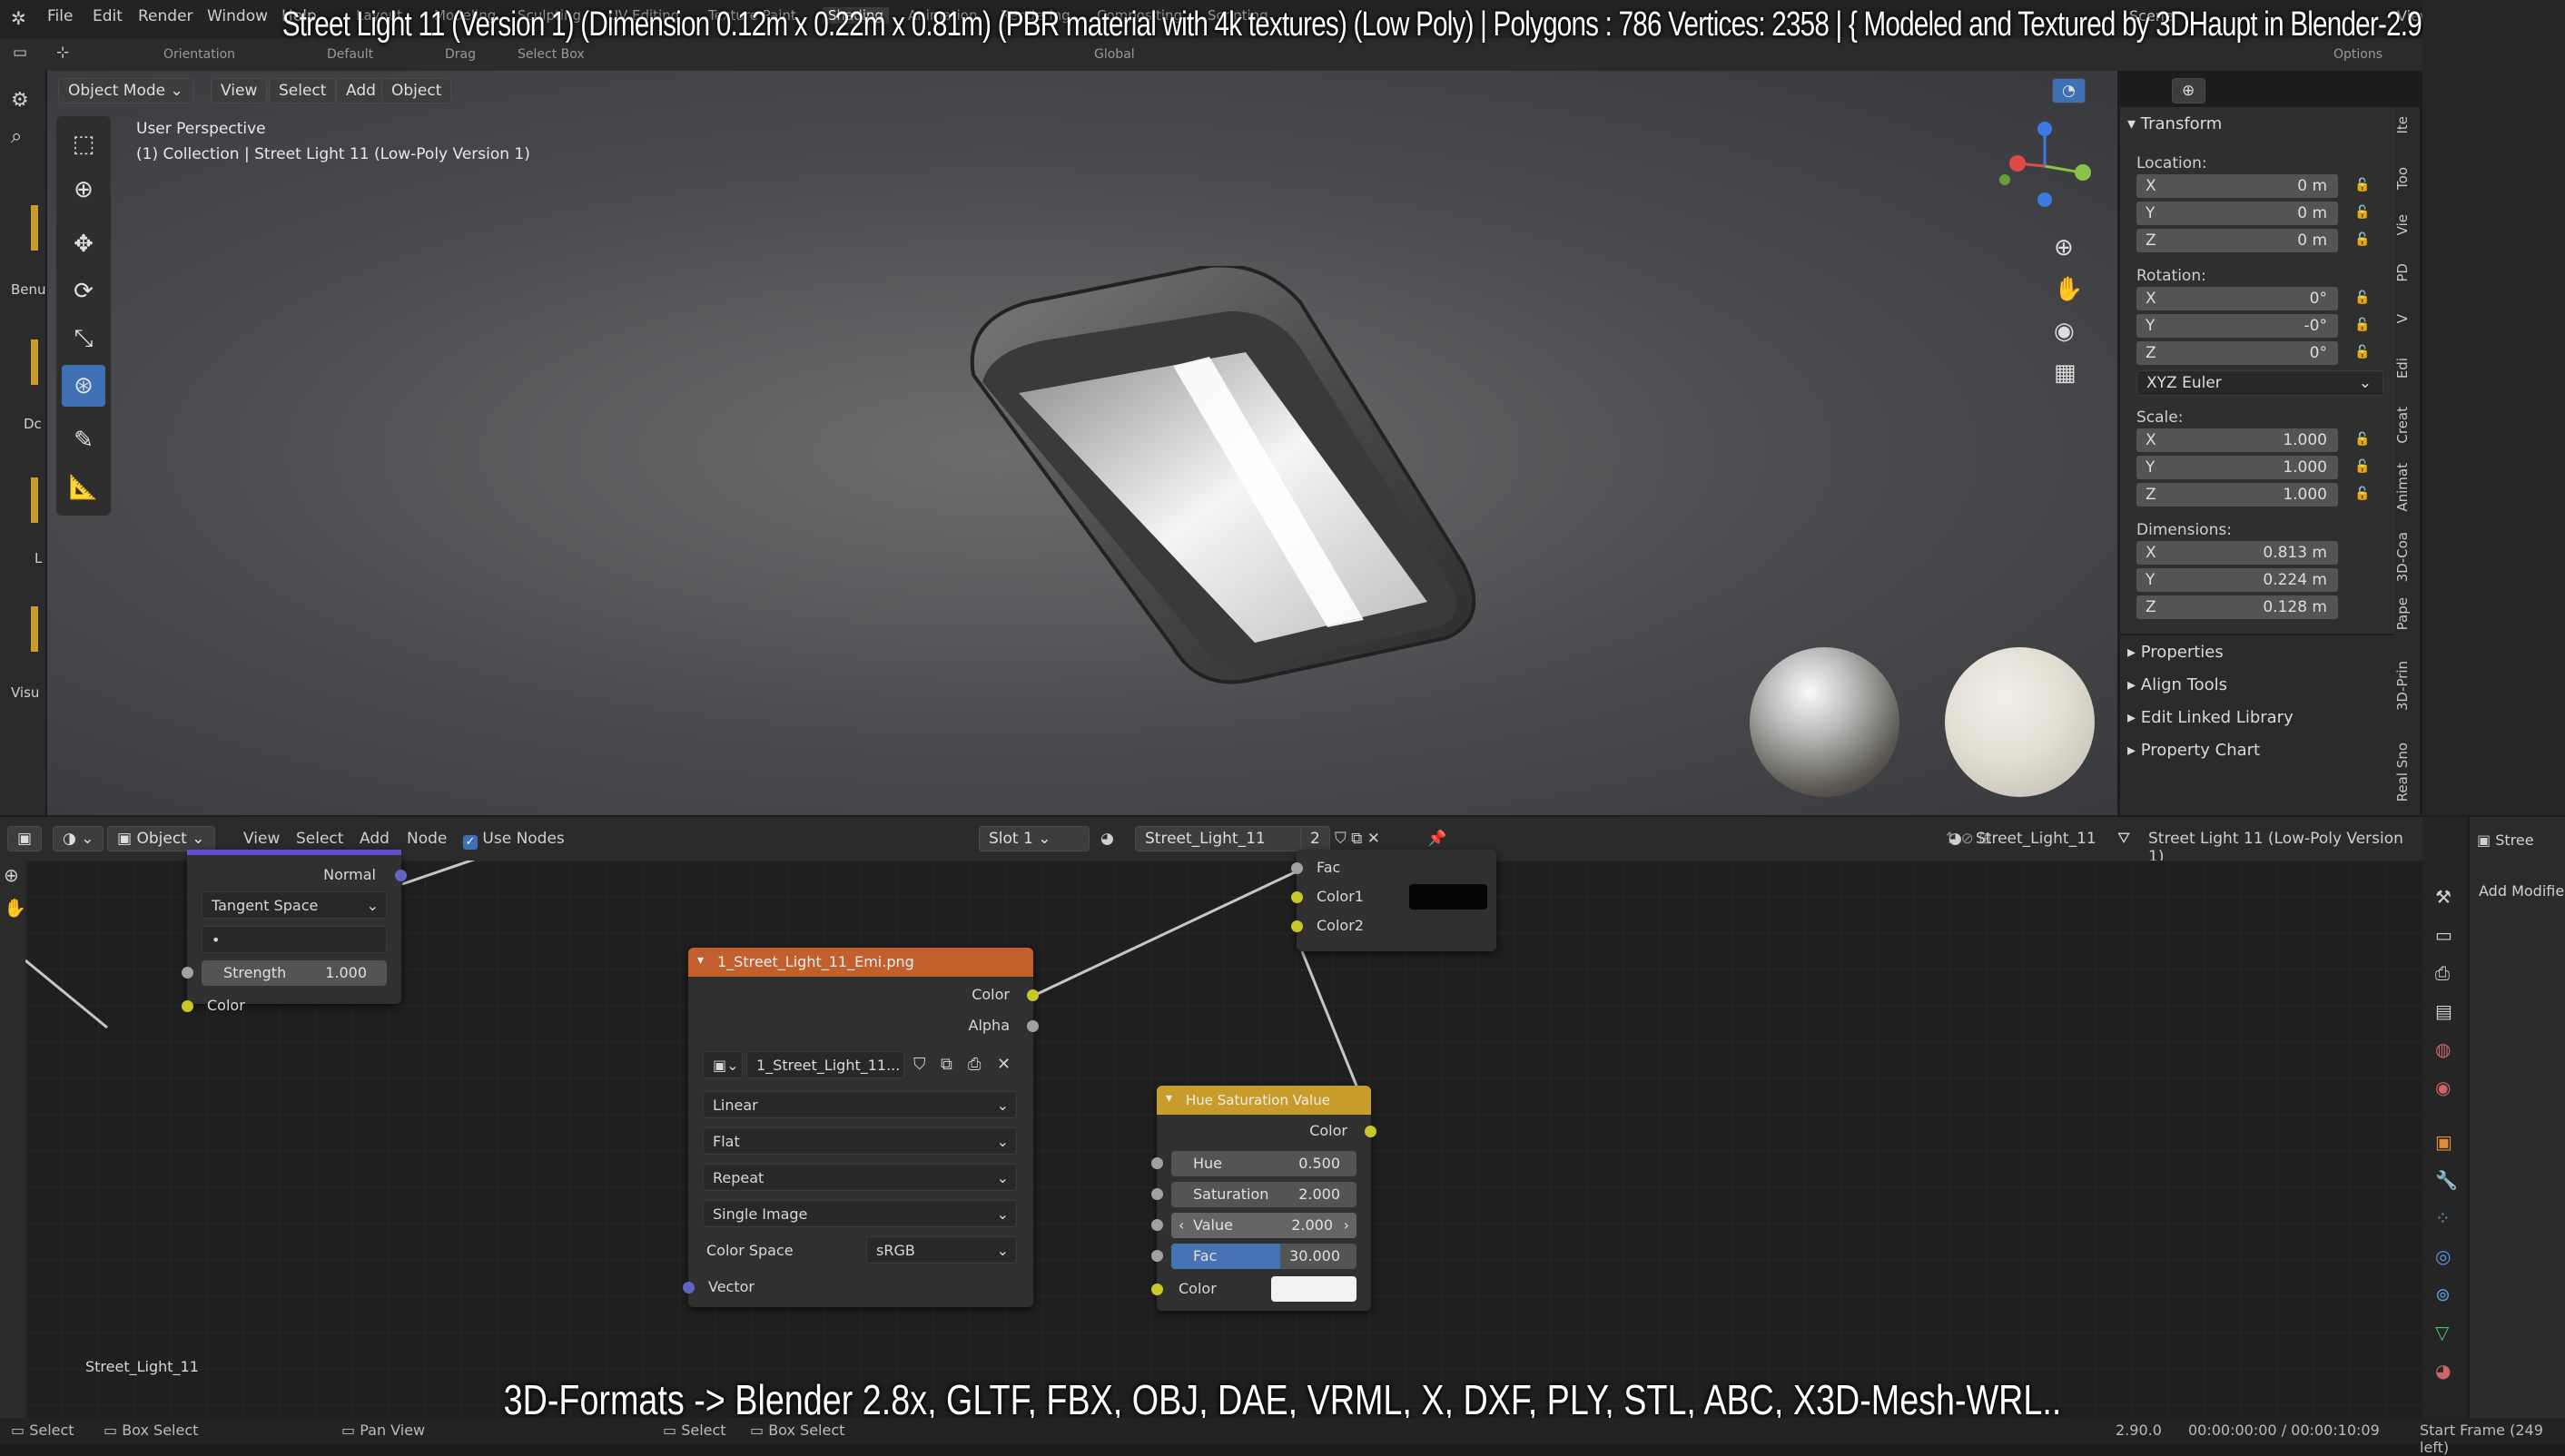 The width and height of the screenshot is (2565, 1456). What do you see at coordinates (83, 144) in the screenshot?
I see `select-tool-icon: ⬚` at bounding box center [83, 144].